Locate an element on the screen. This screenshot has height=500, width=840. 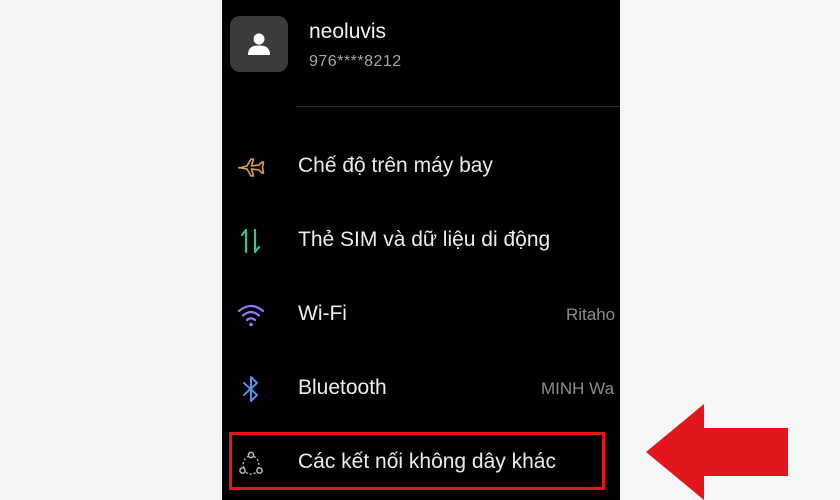
avatar is located at coordinates (259, 44).